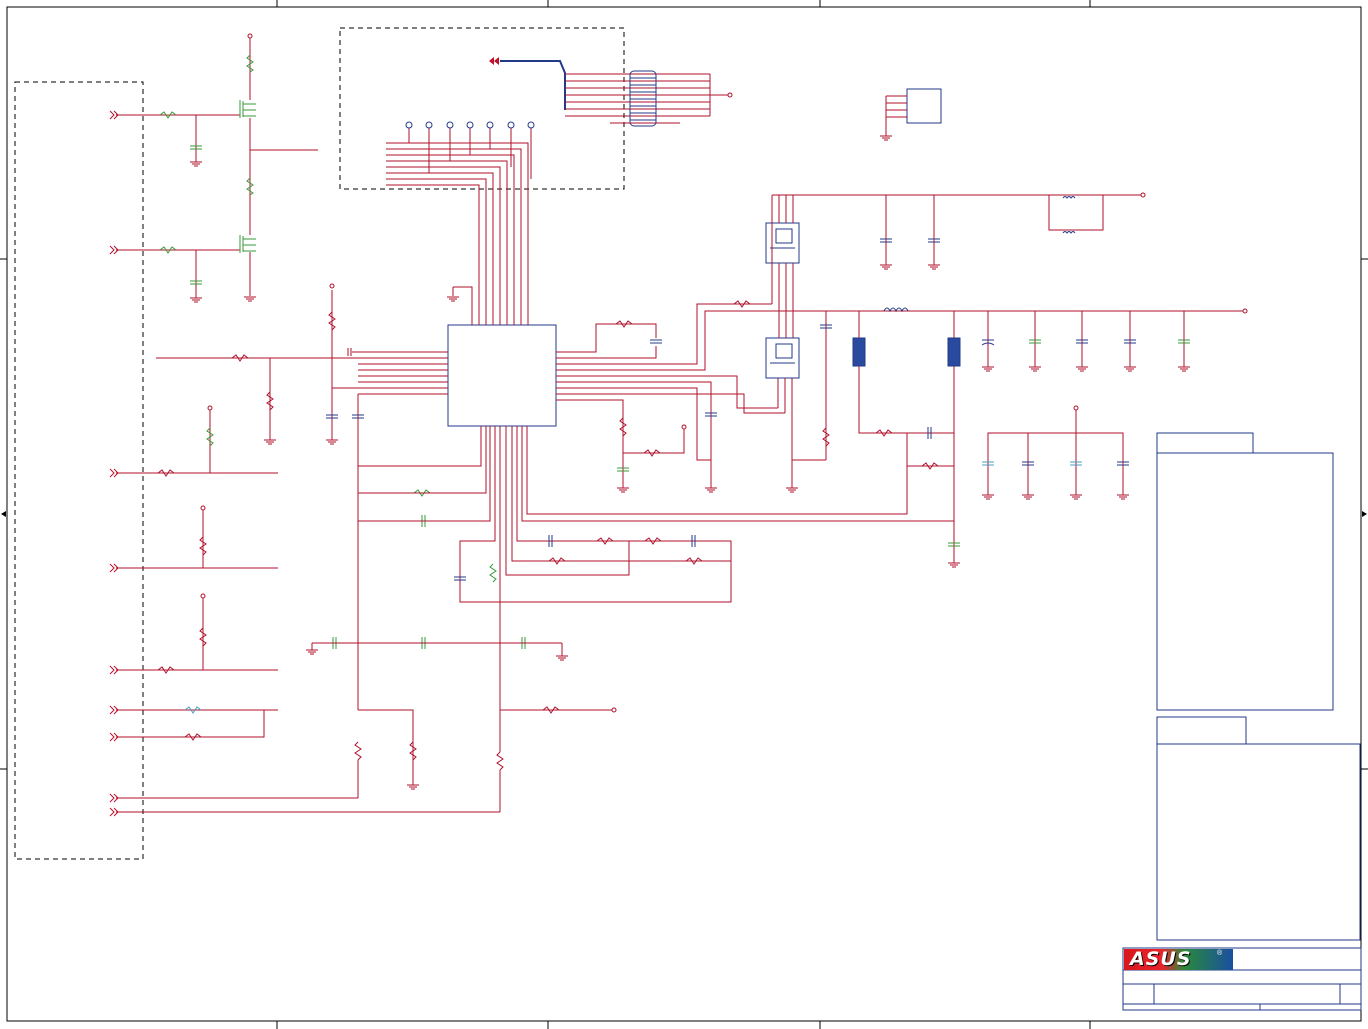  What do you see at coordinates (1220, 953) in the screenshot?
I see `registered-mark: ®` at bounding box center [1220, 953].